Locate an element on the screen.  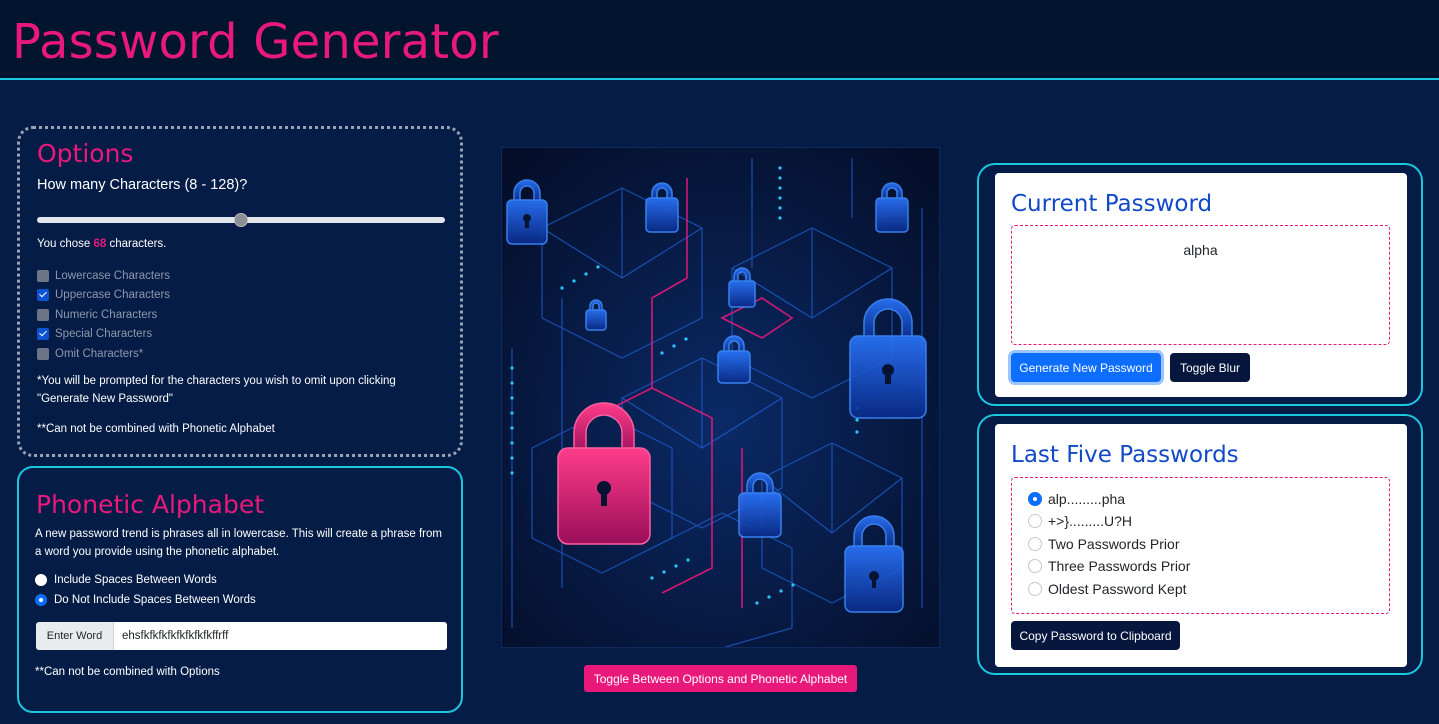
radio-no-spaces: Do Not Include Spaces Between Words is located at coordinates (145, 600).